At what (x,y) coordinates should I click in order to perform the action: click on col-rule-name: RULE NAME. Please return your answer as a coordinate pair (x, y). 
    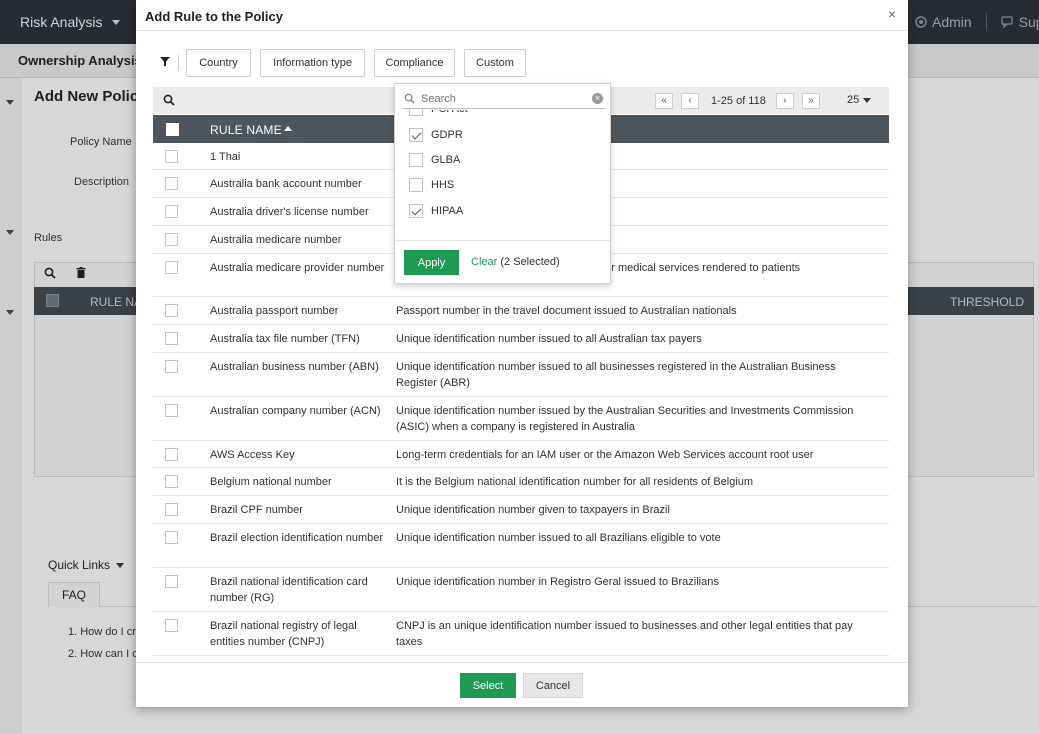
    Looking at the image, I should click on (246, 130).